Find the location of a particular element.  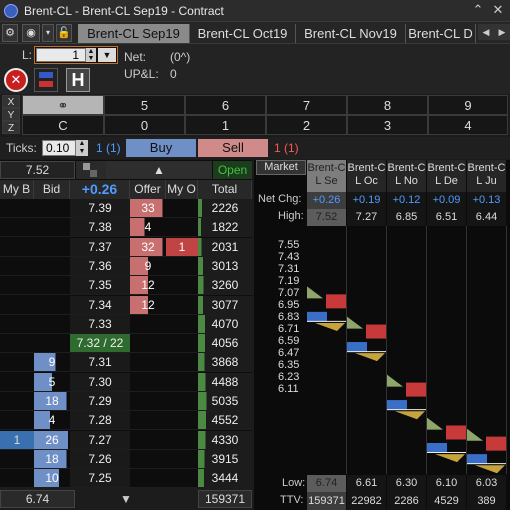

row-z-label: Z is located at coordinates (11, 127).